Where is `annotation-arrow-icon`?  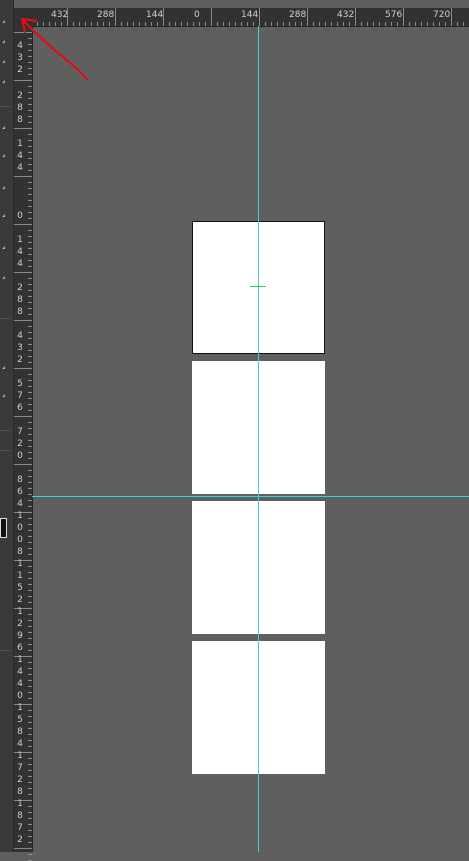 annotation-arrow-icon is located at coordinates (54, 49).